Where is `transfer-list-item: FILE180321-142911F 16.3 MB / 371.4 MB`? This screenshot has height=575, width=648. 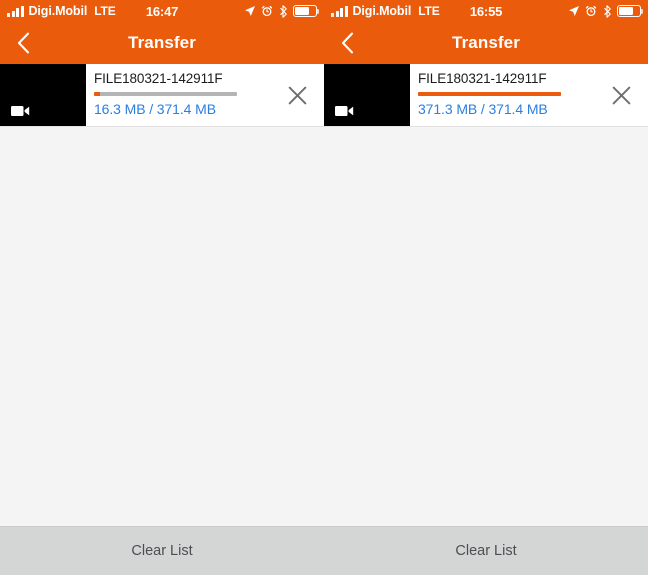
transfer-list-item: FILE180321-142911F 16.3 MB / 371.4 MB is located at coordinates (162, 95).